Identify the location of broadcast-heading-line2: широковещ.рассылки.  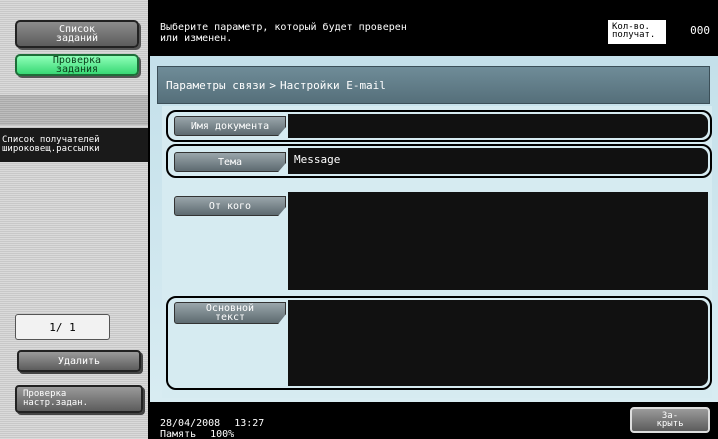
(51, 149).